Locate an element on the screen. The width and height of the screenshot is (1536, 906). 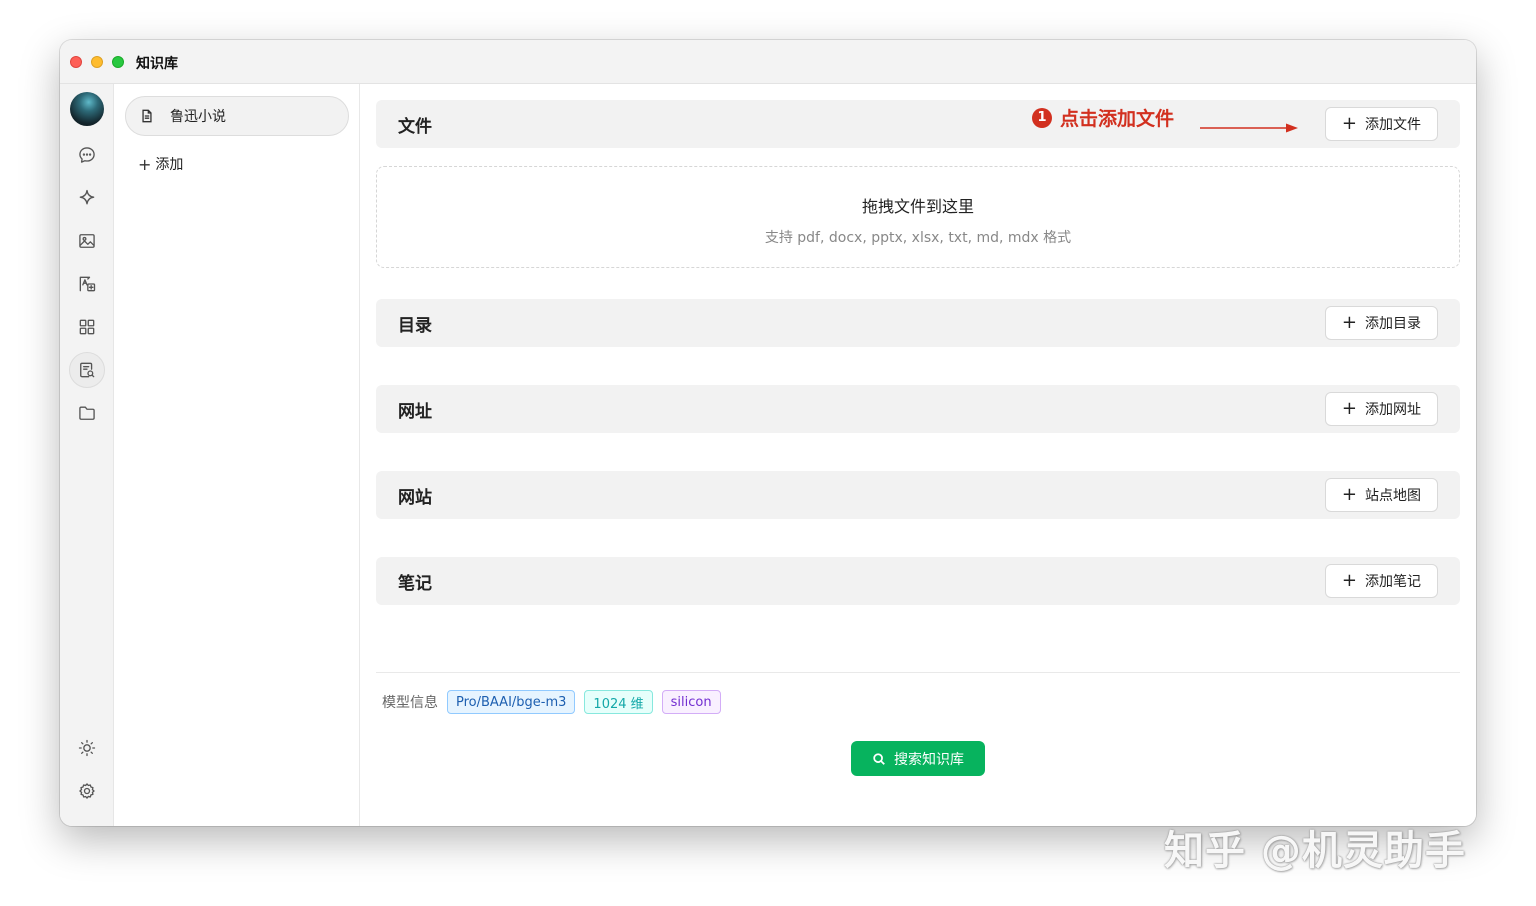
close-window-button is located at coordinates (76, 62).